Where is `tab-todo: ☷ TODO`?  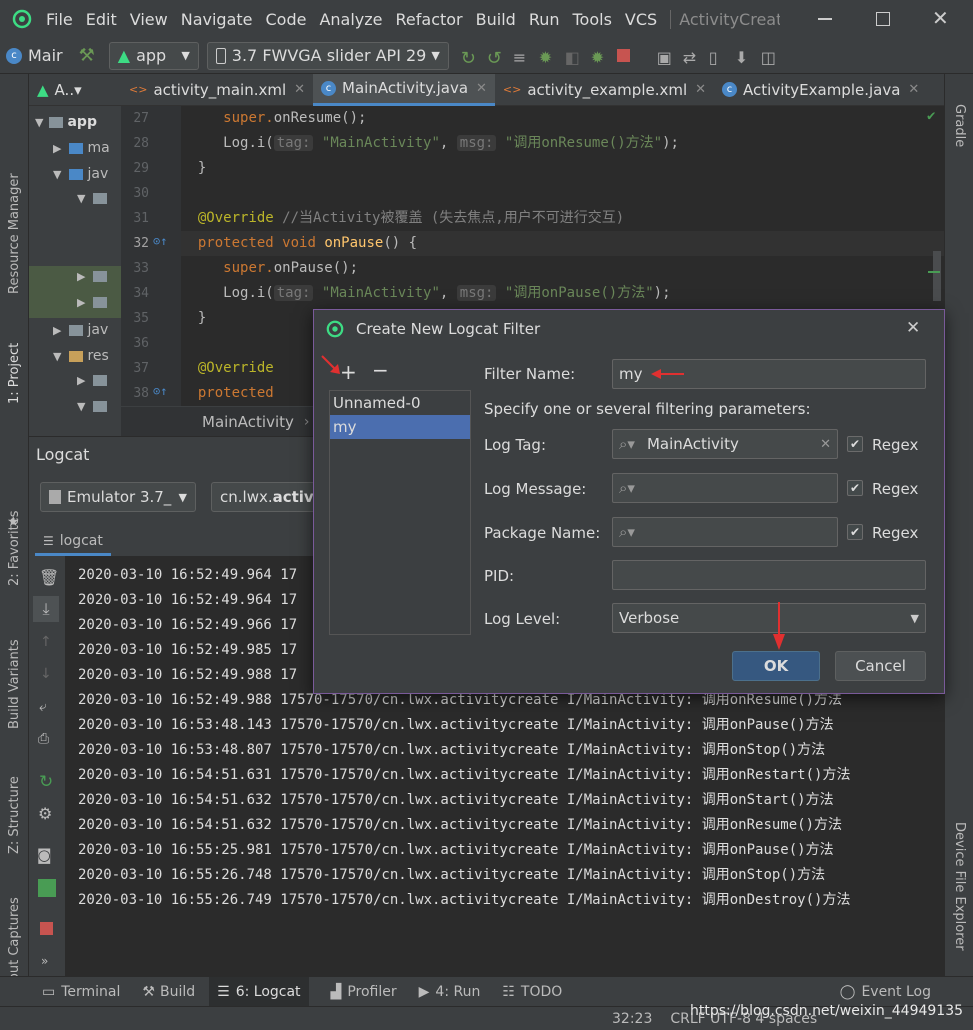
tab-todo: ☷ TODO is located at coordinates (532, 992).